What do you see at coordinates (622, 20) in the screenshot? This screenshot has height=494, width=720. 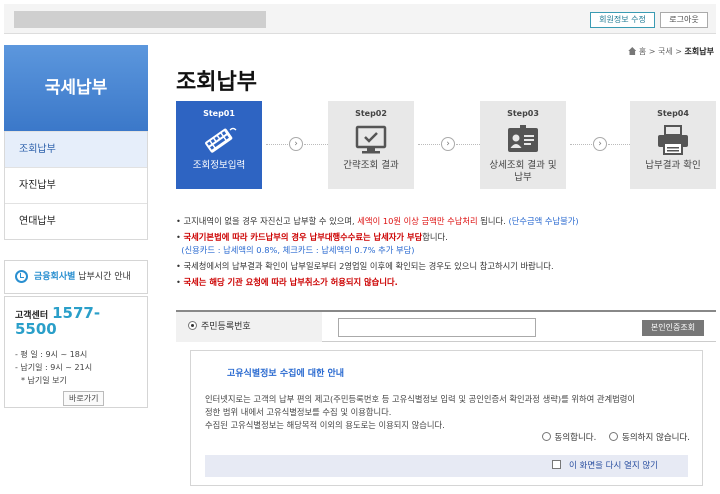 I see `member-info-edit-button: 회원정보 수정` at bounding box center [622, 20].